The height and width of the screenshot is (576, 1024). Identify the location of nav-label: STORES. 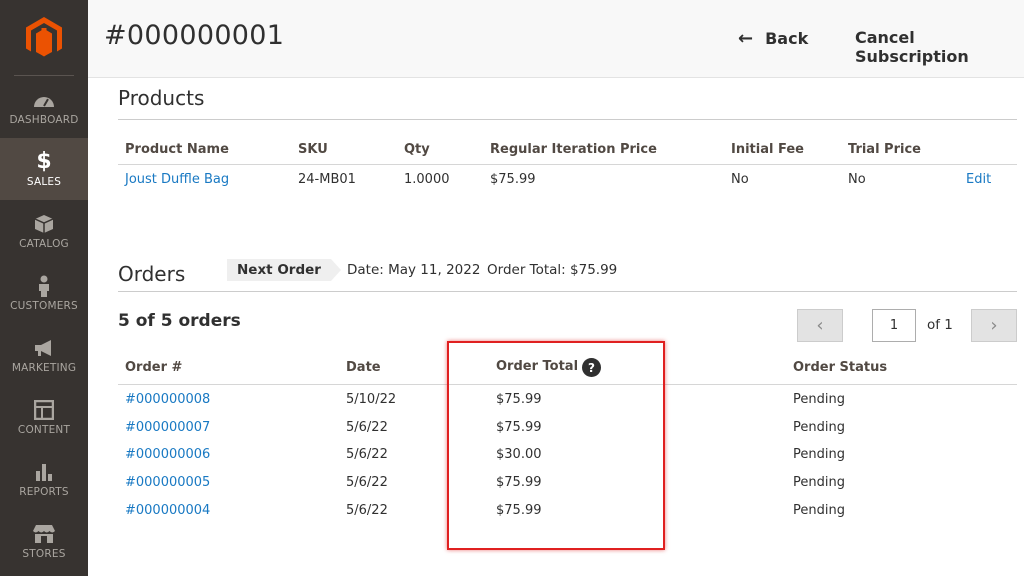
(44, 553).